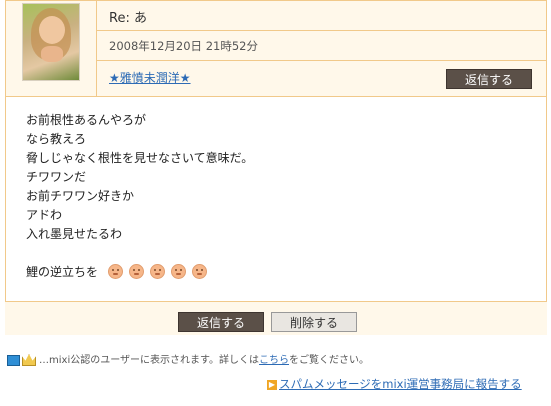  What do you see at coordinates (221, 322) in the screenshot?
I see `reply-button: 返信する` at bounding box center [221, 322].